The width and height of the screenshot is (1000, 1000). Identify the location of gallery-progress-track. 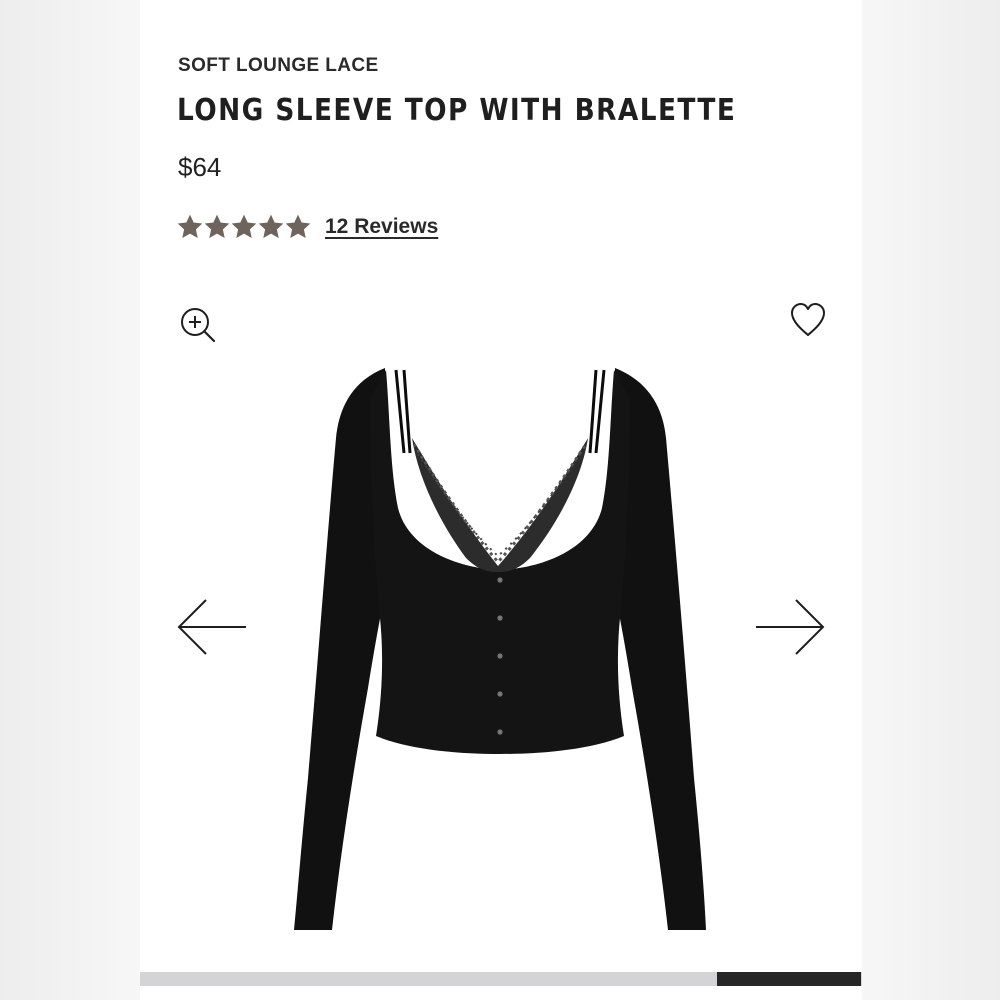
(501, 979).